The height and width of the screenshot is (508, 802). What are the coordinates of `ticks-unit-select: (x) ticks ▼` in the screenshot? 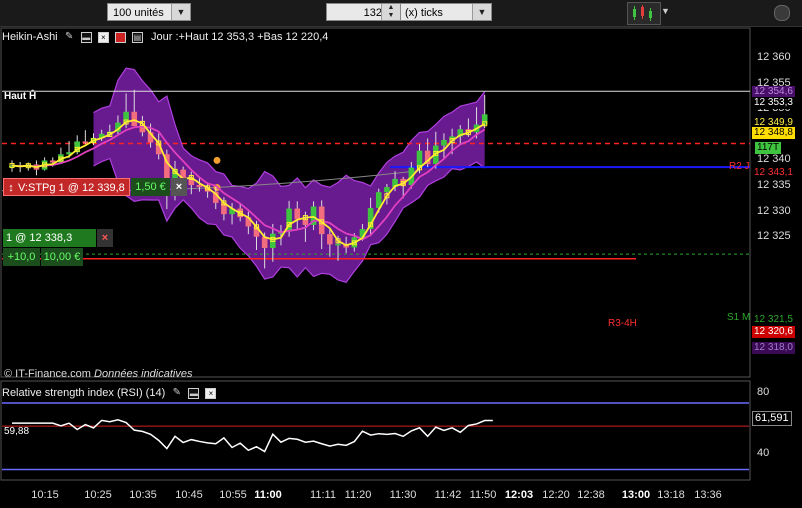 It's located at (446, 12).